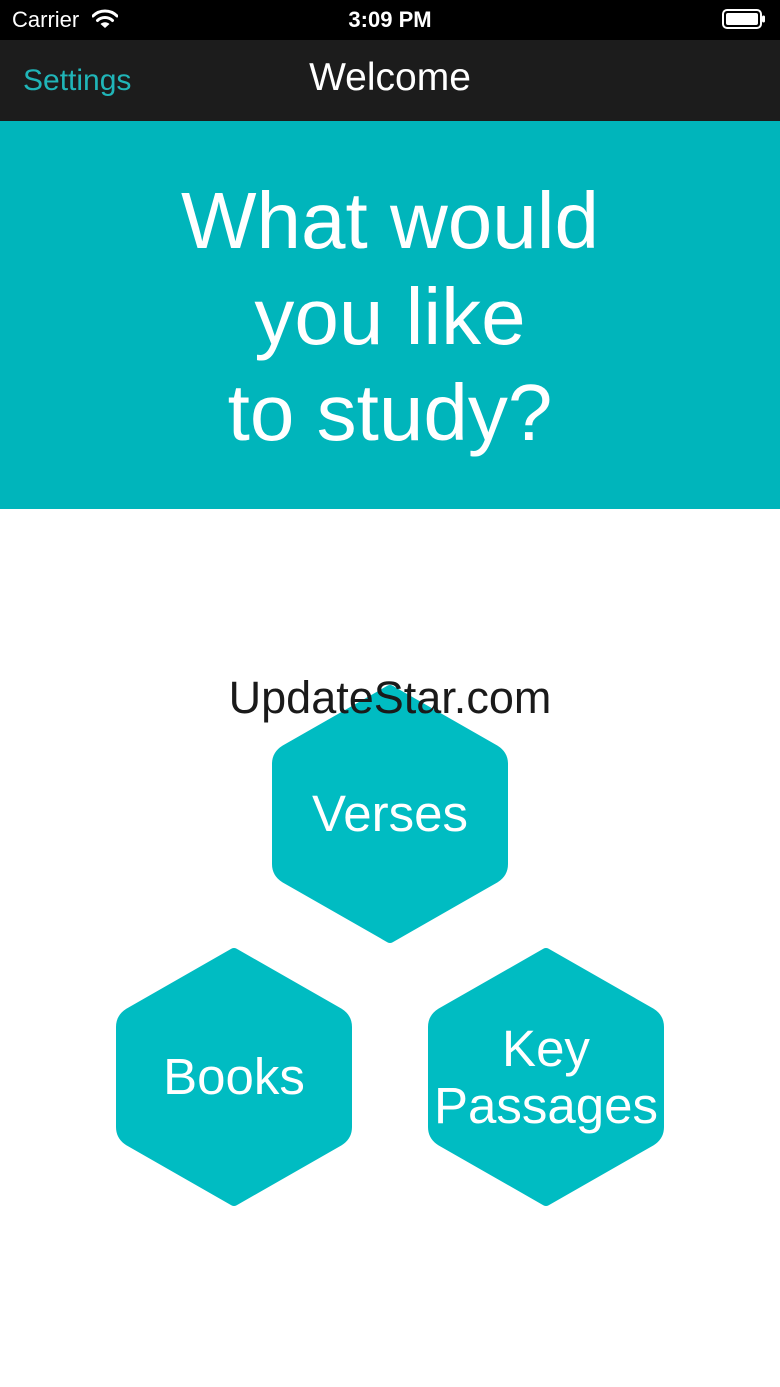  I want to click on key-passages-label-line1: Key, so click(546, 1048).